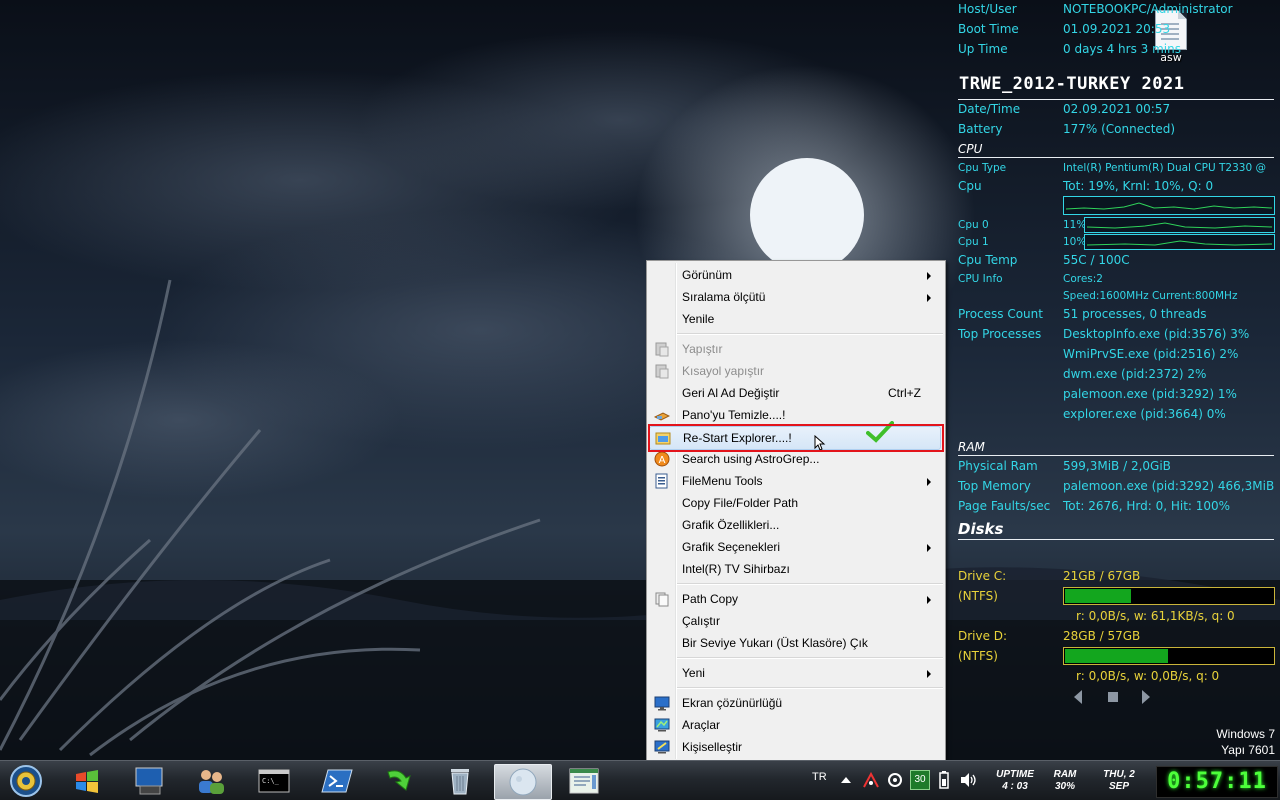  I want to click on taskbar-clock: 0:57:11, so click(1217, 782).